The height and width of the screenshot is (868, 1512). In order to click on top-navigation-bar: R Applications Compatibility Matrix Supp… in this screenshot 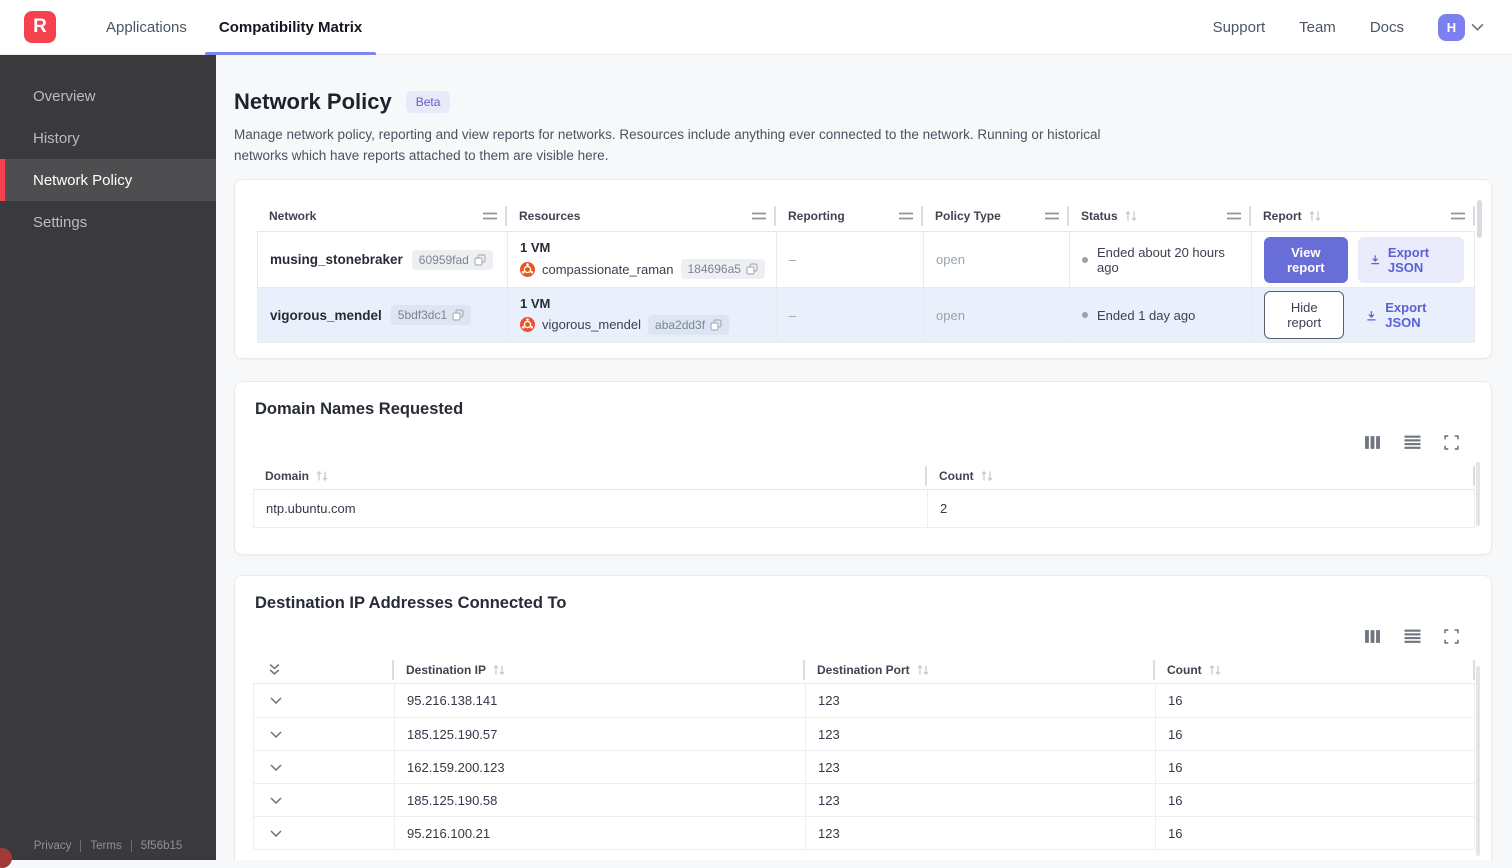, I will do `click(756, 27)`.